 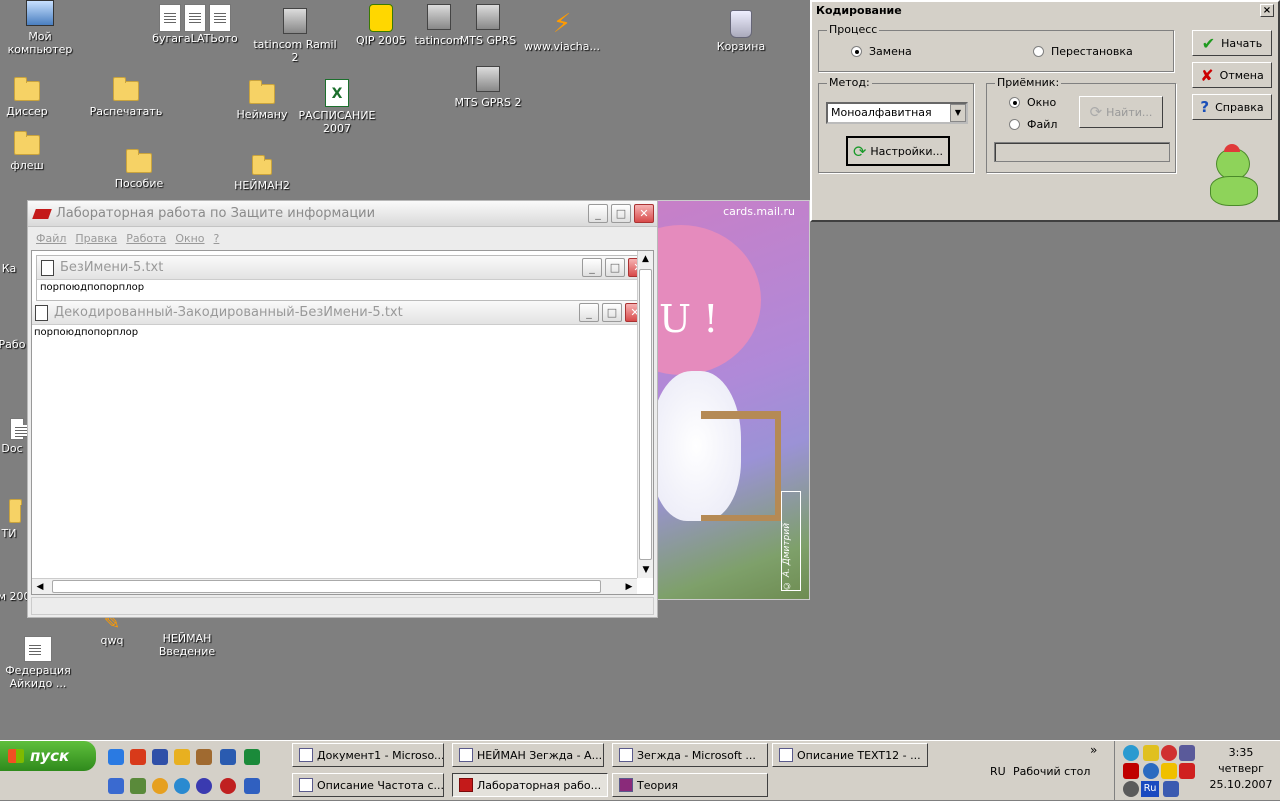 What do you see at coordinates (48, 756) in the screenshot?
I see `start-button: пуск` at bounding box center [48, 756].